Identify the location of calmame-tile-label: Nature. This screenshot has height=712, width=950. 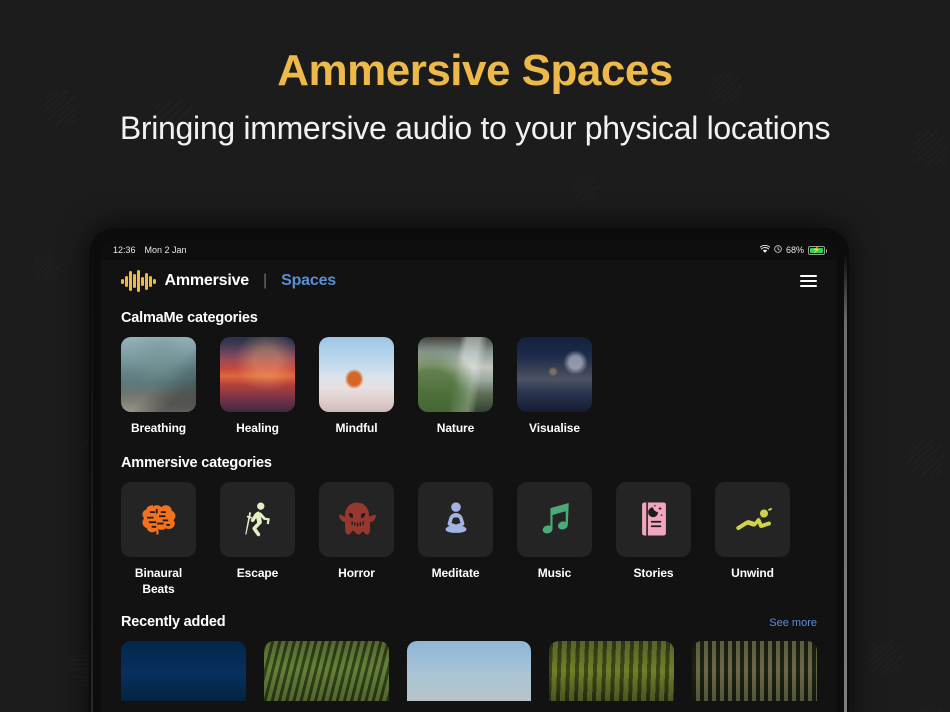
(455, 428).